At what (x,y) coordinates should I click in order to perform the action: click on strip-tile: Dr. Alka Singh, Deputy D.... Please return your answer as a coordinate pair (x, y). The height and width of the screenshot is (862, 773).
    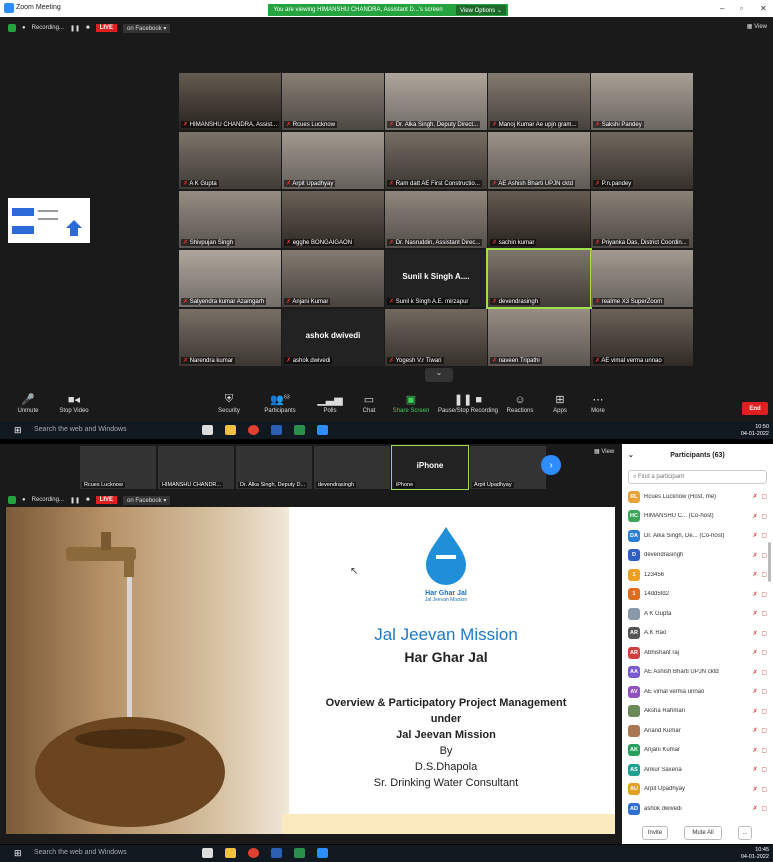
    Looking at the image, I should click on (274, 467).